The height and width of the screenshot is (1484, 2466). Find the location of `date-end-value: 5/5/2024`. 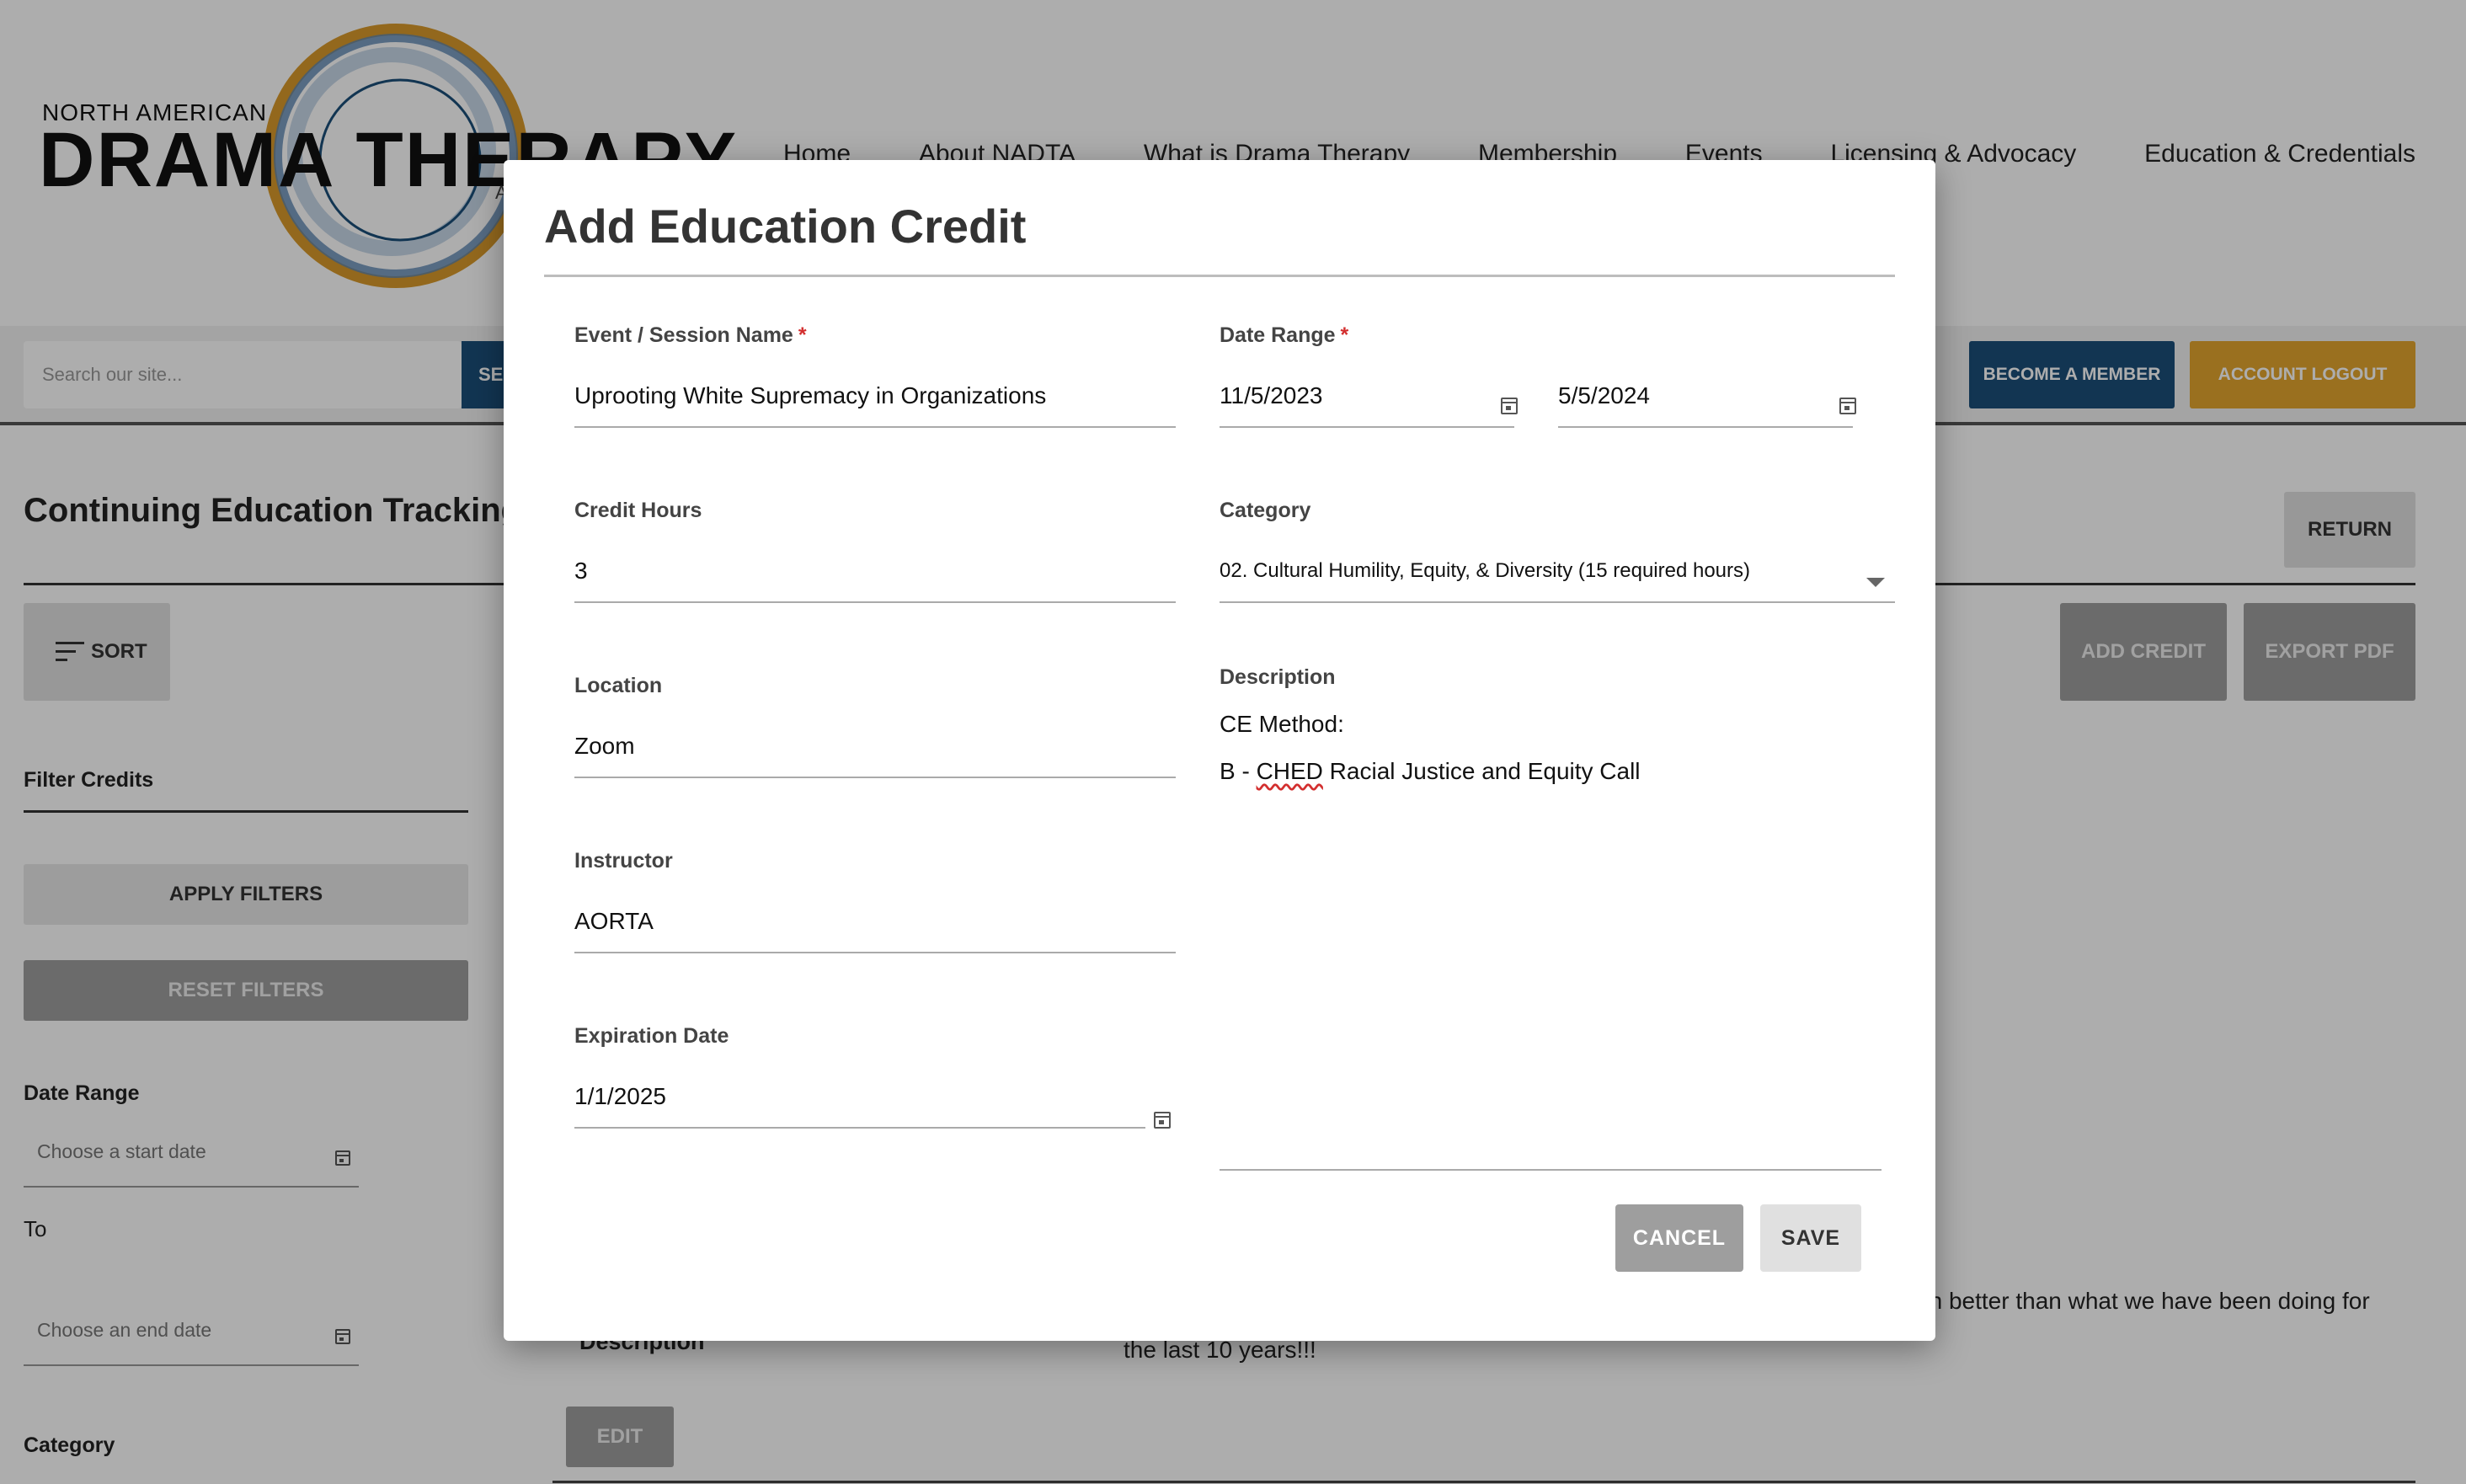

date-end-value: 5/5/2024 is located at coordinates (1604, 395).